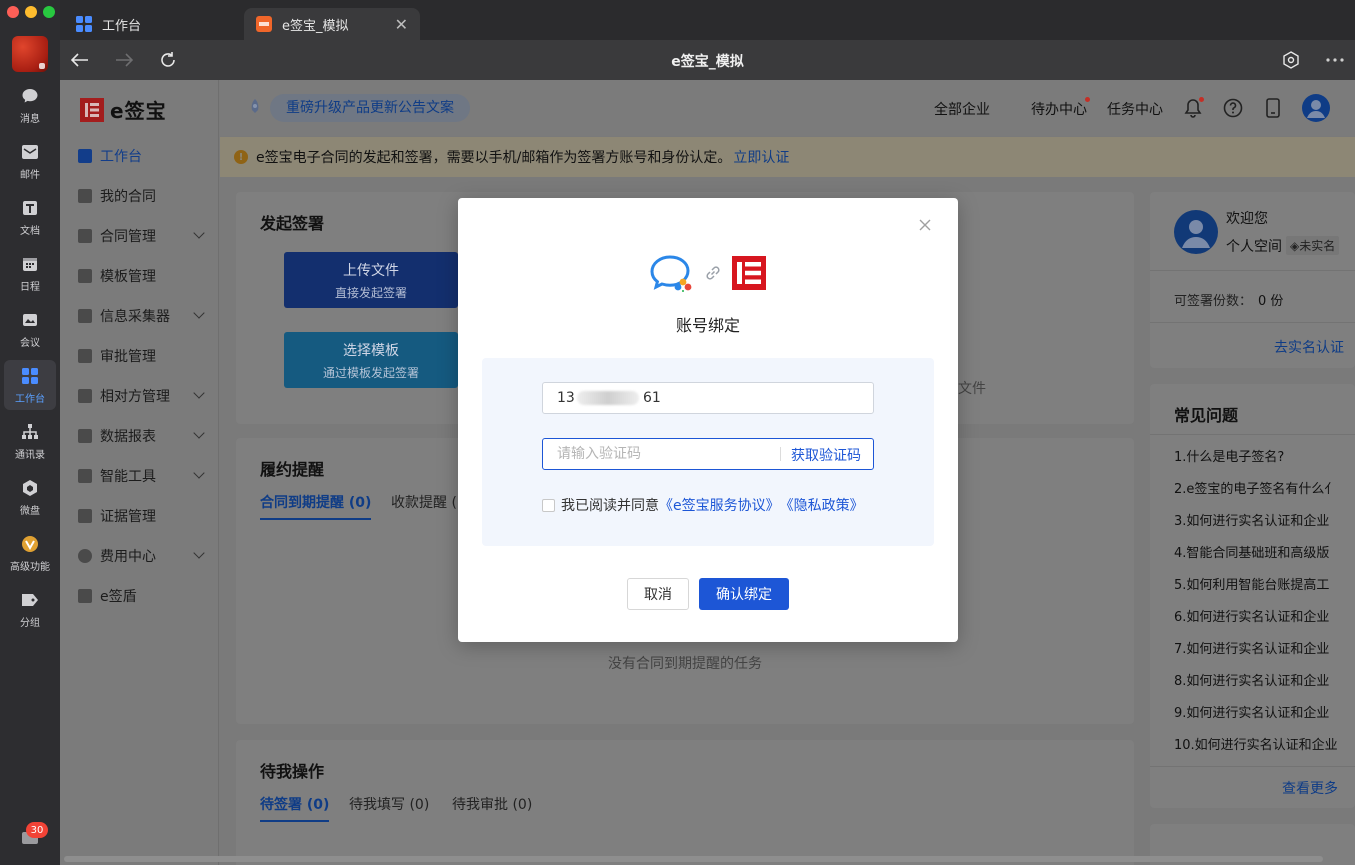 The height and width of the screenshot is (865, 1355). I want to click on faq-item: 7.如何进行实名认证和企业, so click(1251, 647).